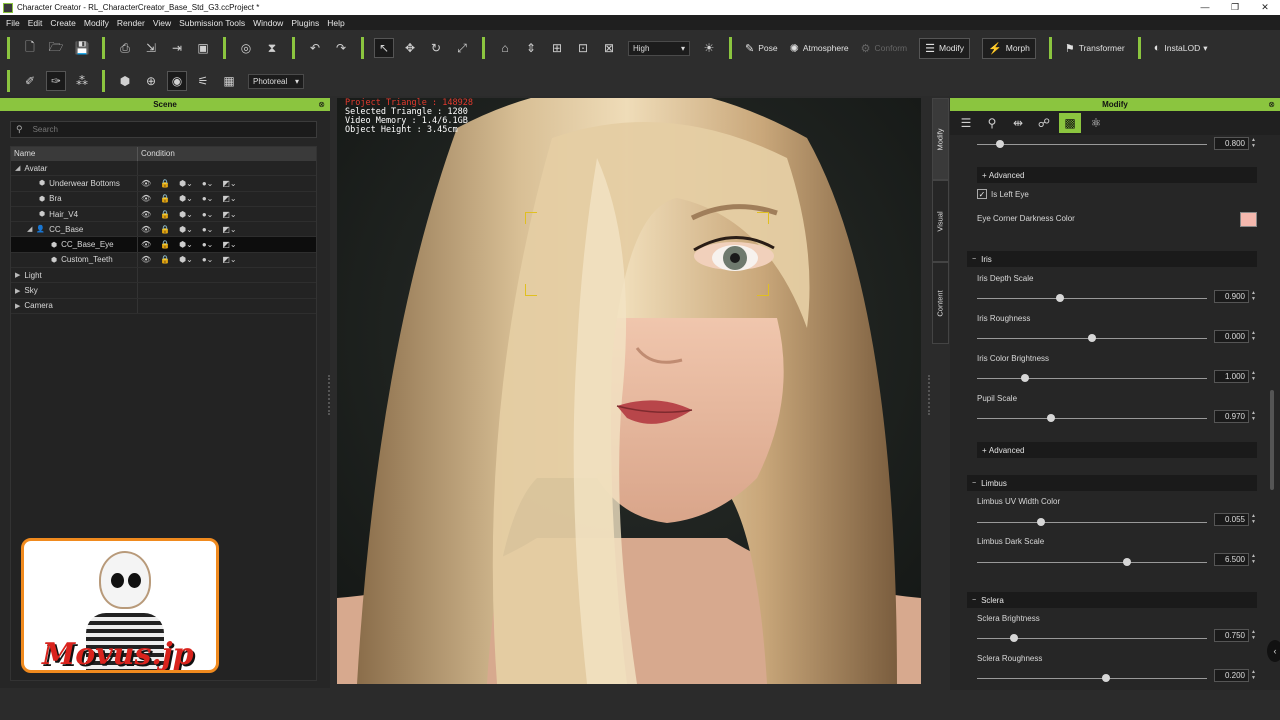  What do you see at coordinates (82, 48) in the screenshot?
I see `save-icon: 💾` at bounding box center [82, 48].